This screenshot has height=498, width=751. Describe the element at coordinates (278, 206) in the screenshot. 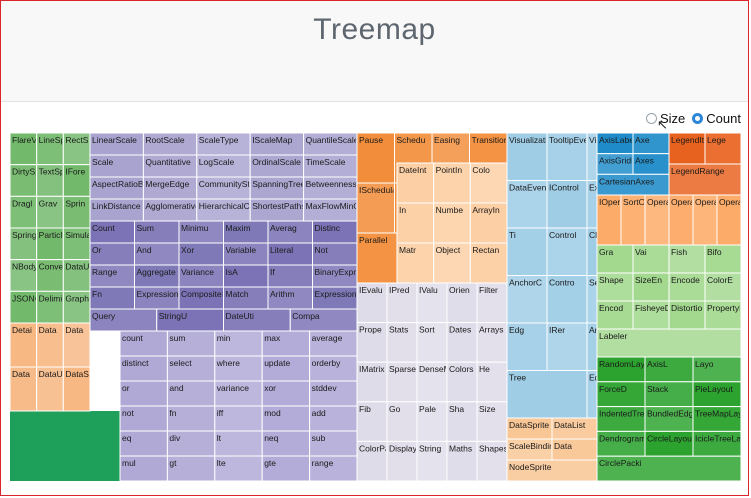

I see `treemap-cell-label: ShortestPaths` at that location.